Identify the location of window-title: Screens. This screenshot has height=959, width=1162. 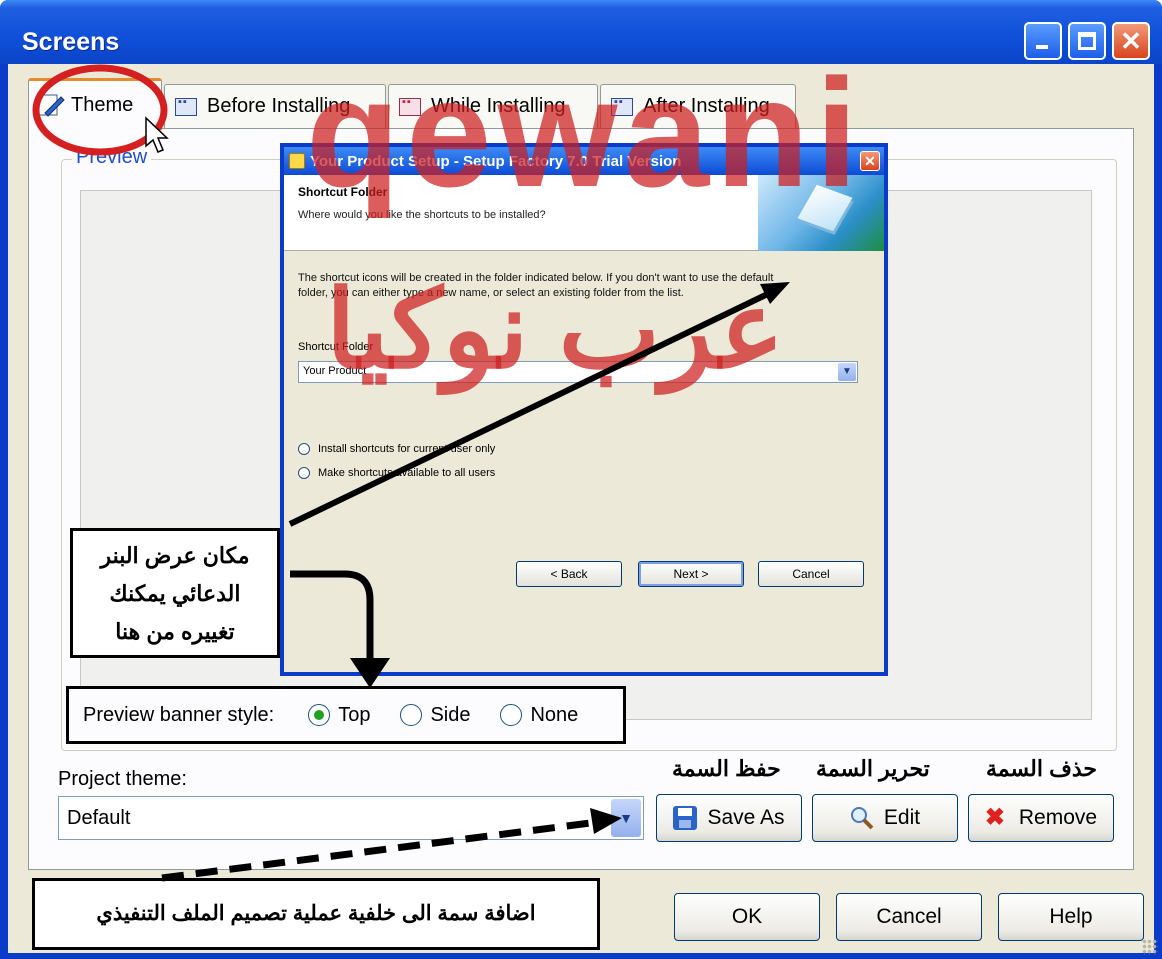
(71, 42).